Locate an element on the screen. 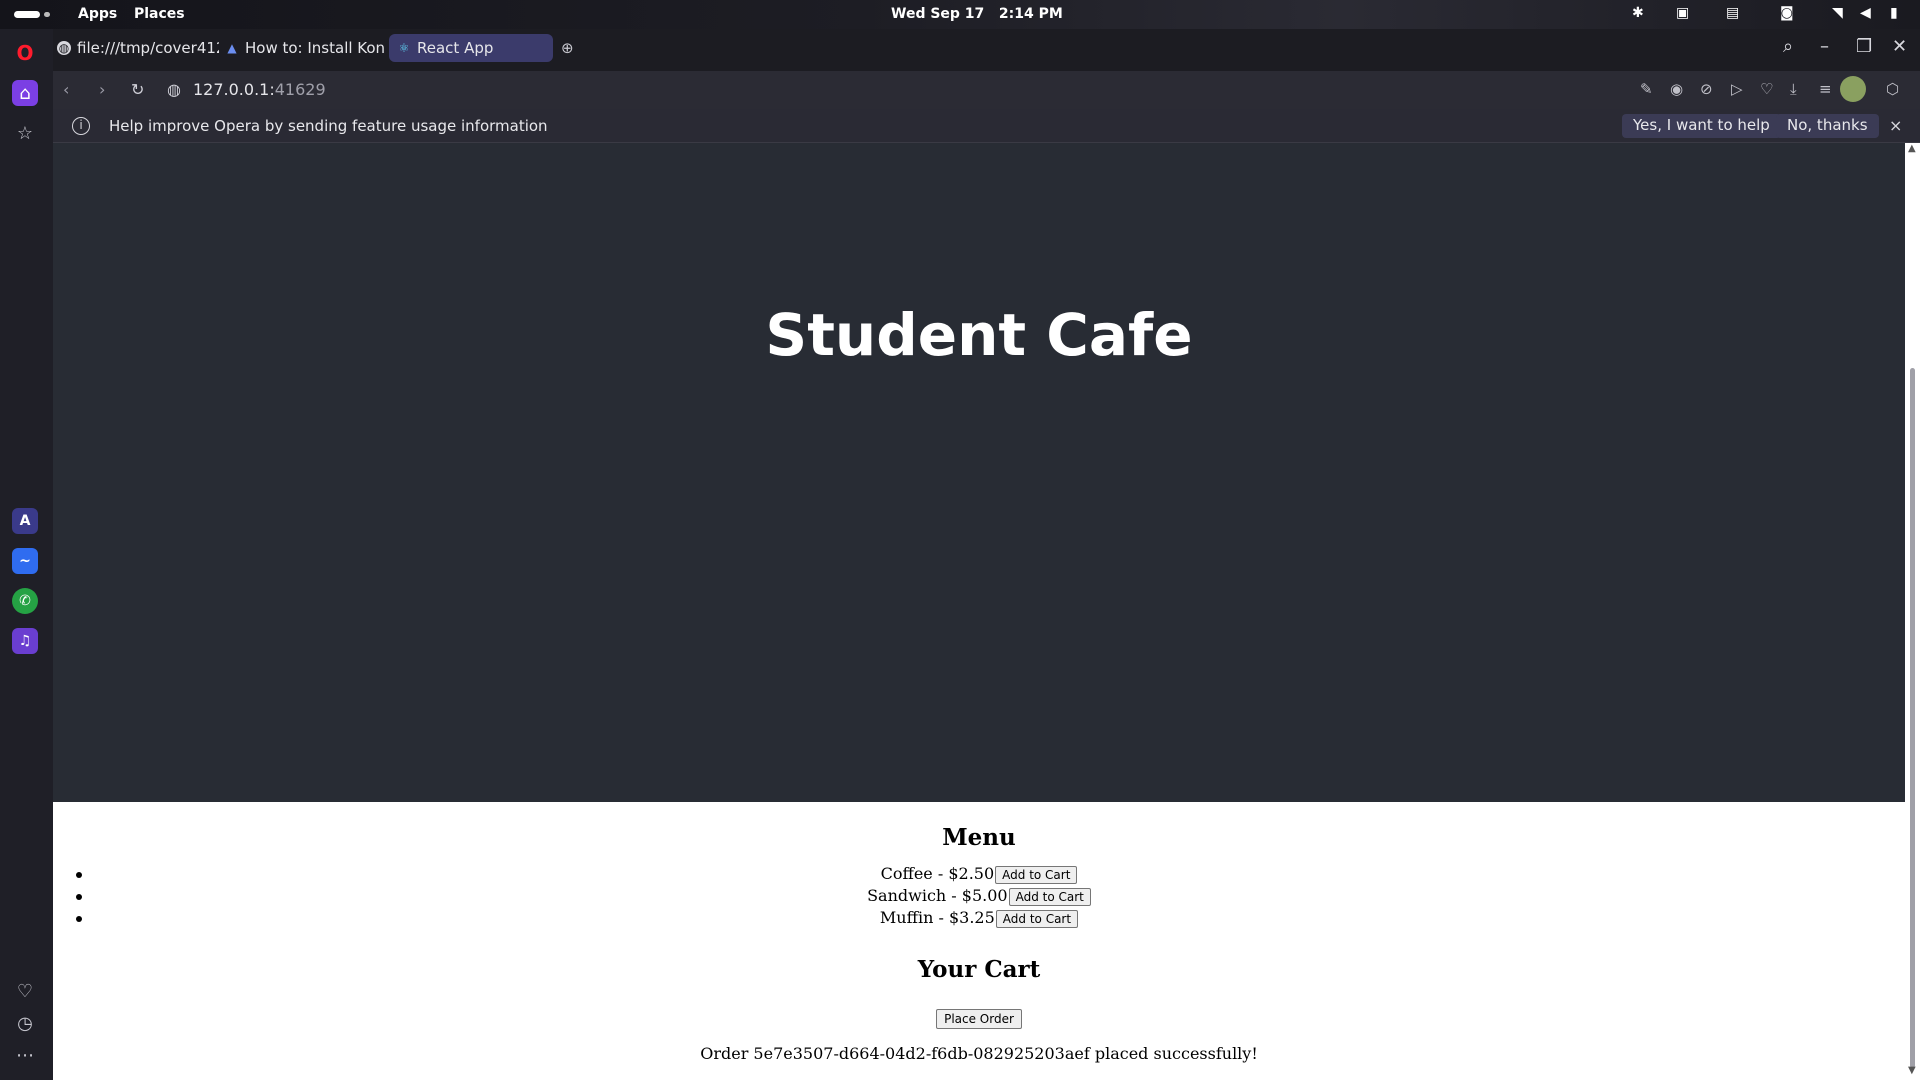  menu-item: Coffee - $2.50 Add to Cart is located at coordinates (979, 875).